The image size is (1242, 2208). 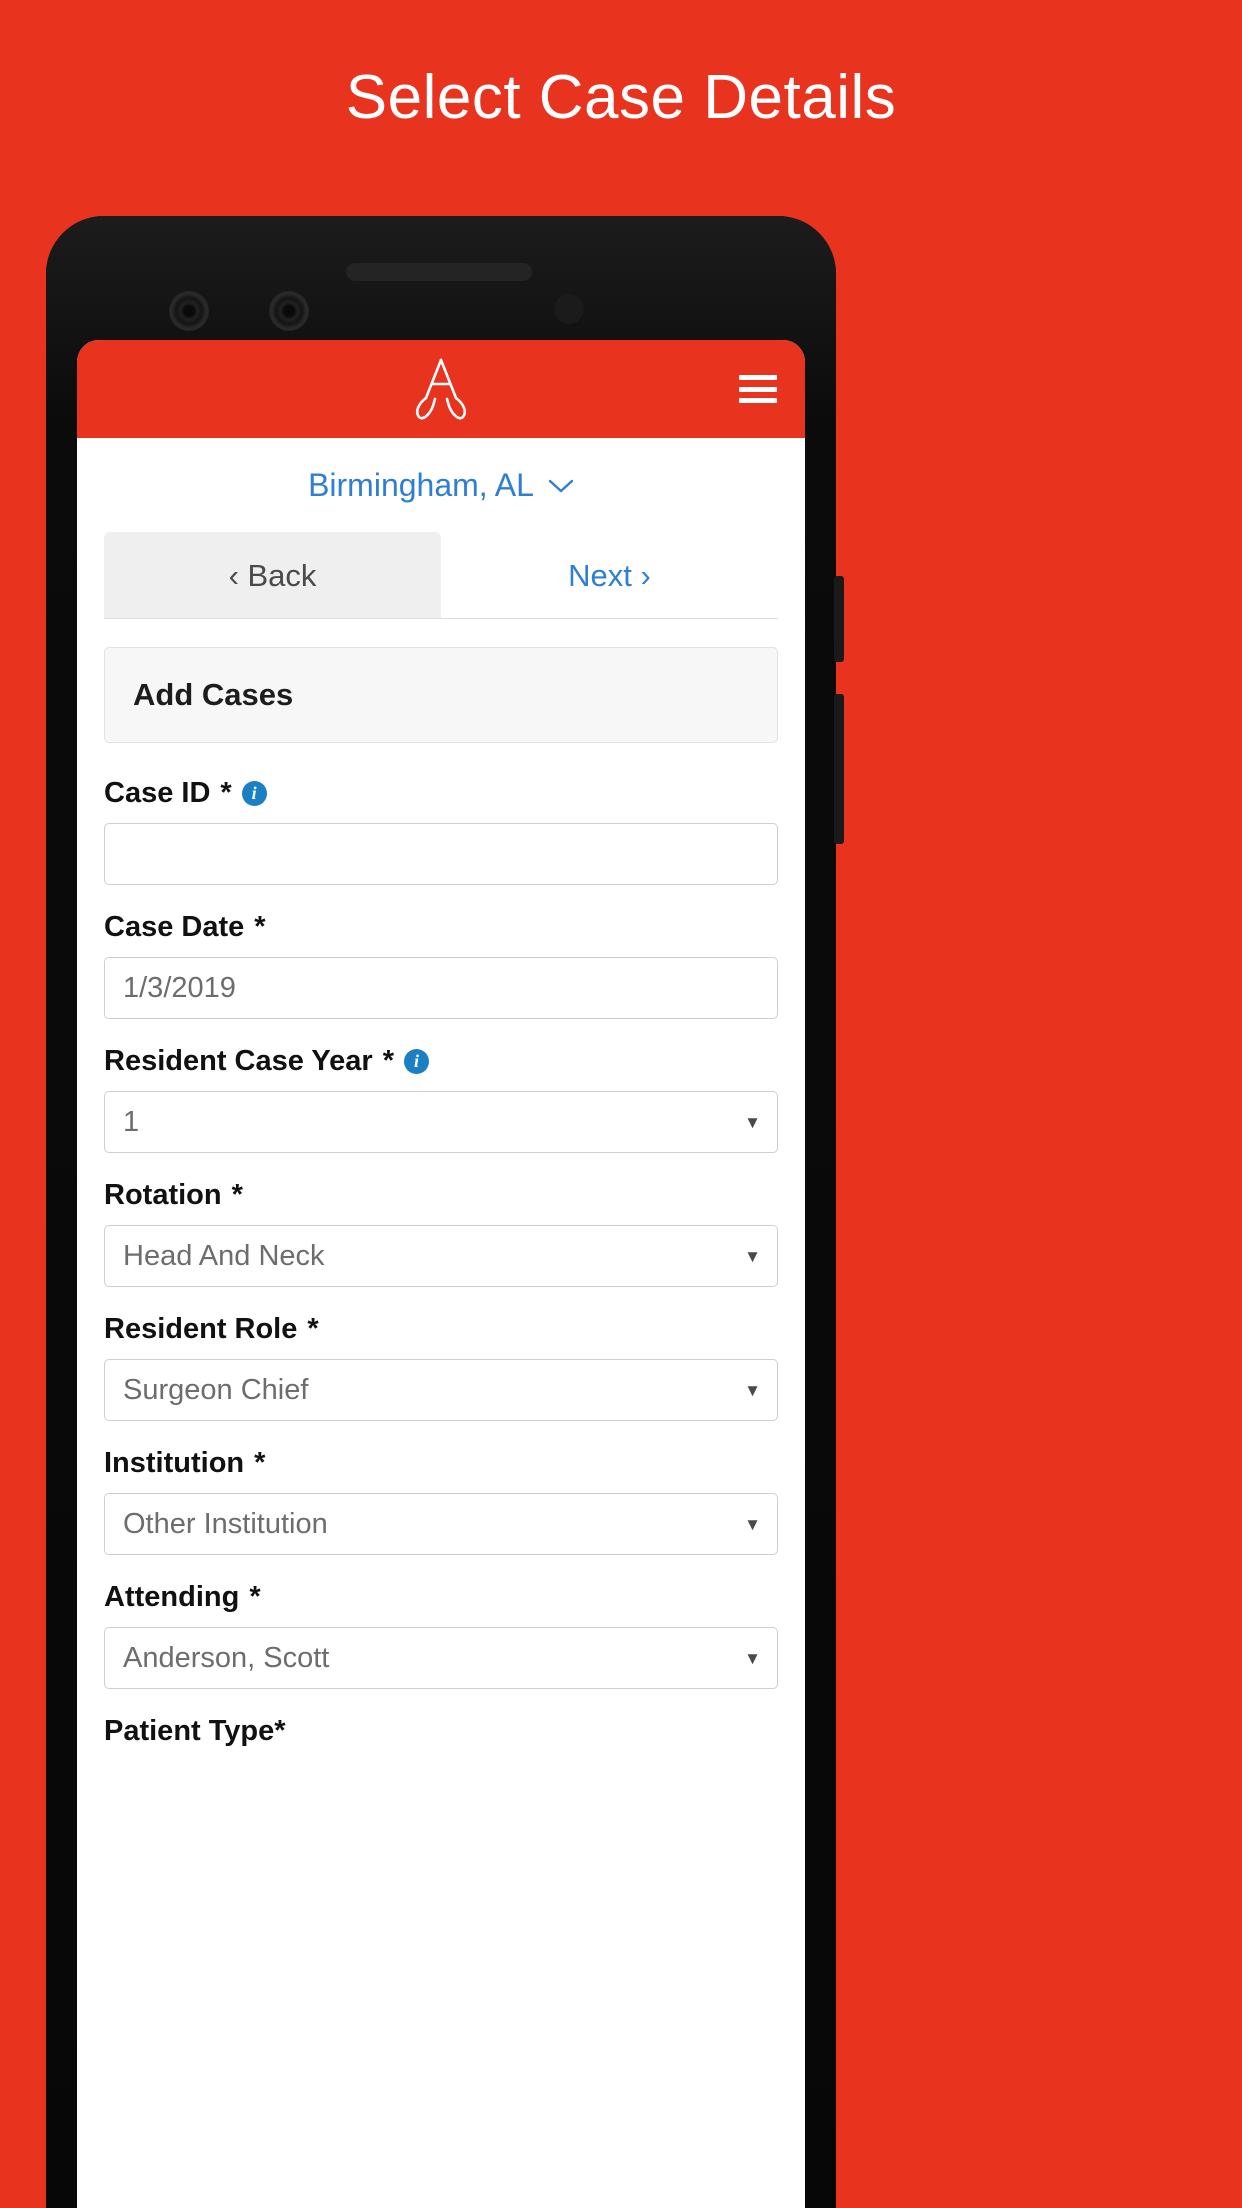 I want to click on label-text: Resident Role, so click(x=201, y=1329).